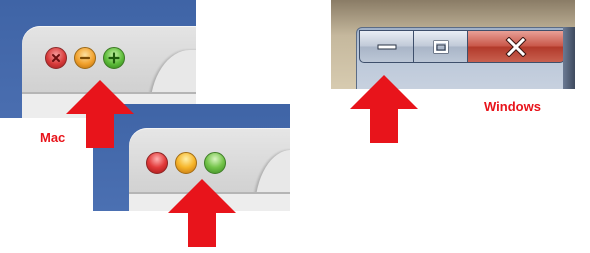 This screenshot has height=253, width=590. I want to click on windows-maximize-button, so click(440, 46).